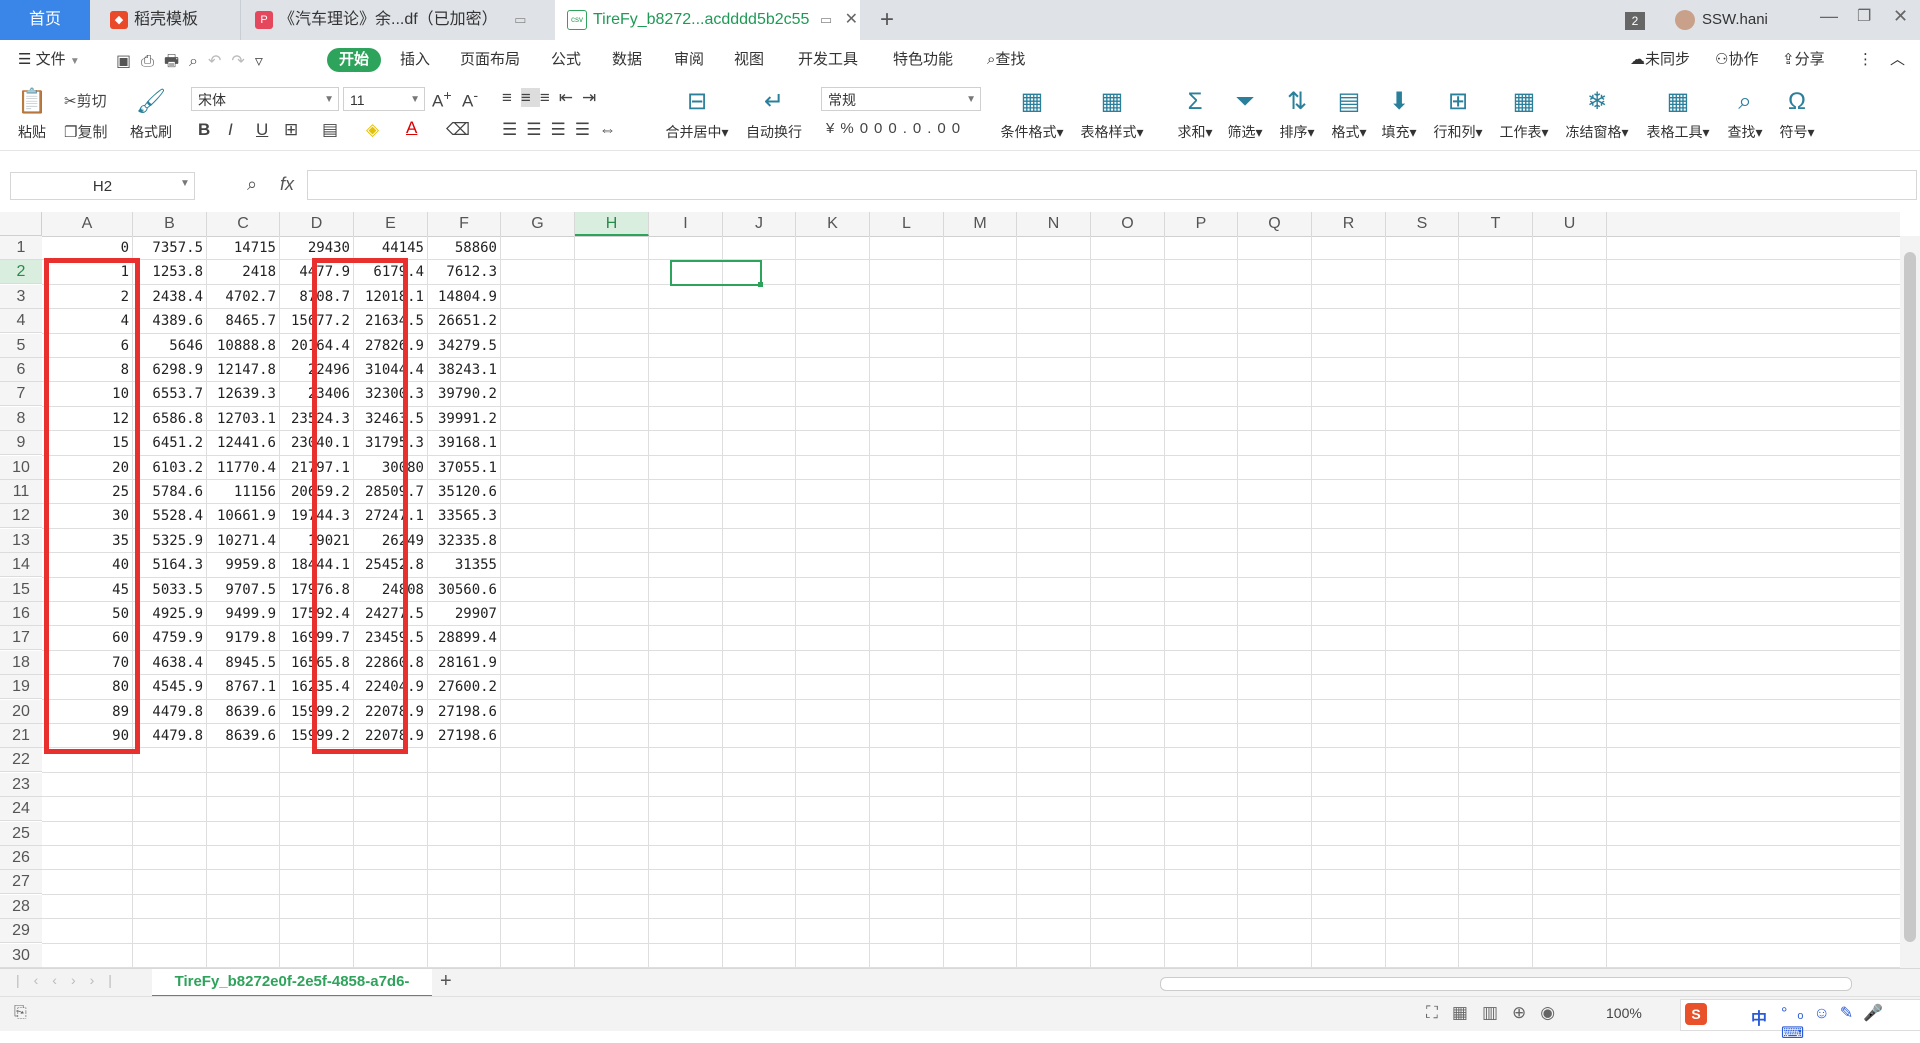  I want to click on active-cell-selection, so click(716, 273).